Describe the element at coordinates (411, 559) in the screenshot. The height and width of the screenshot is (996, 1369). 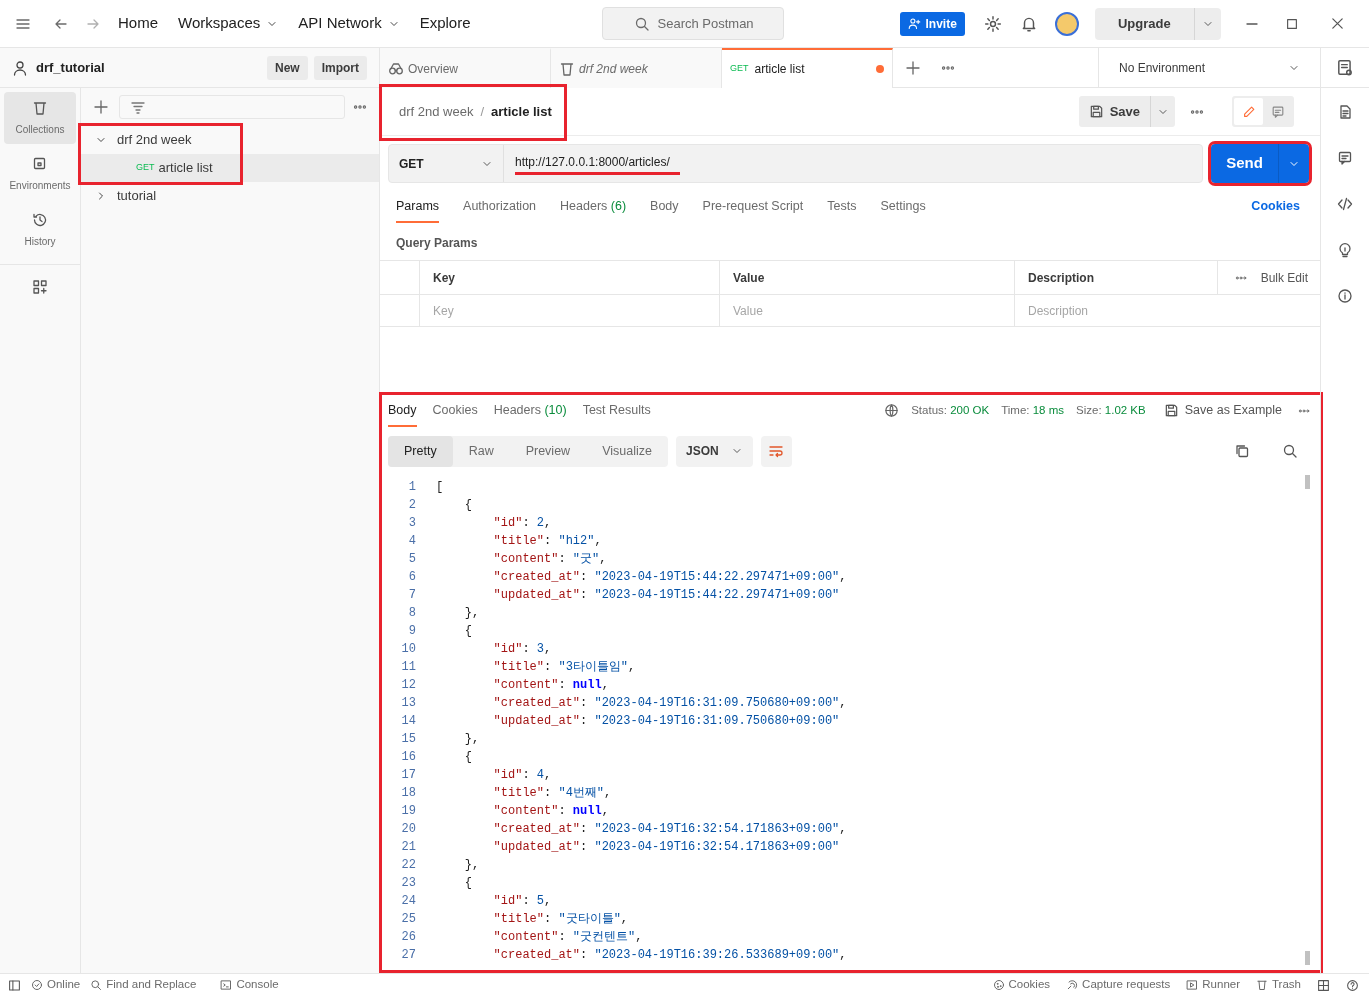
I see `line-number: 5` at that location.